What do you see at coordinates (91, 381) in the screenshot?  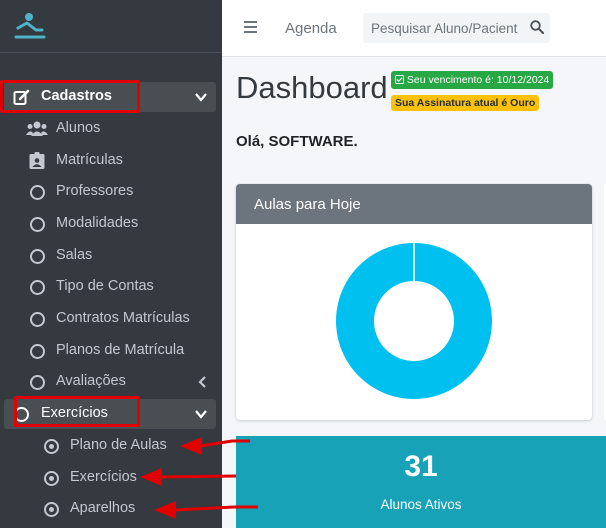 I see `sidebar-item-label: Avaliações` at bounding box center [91, 381].